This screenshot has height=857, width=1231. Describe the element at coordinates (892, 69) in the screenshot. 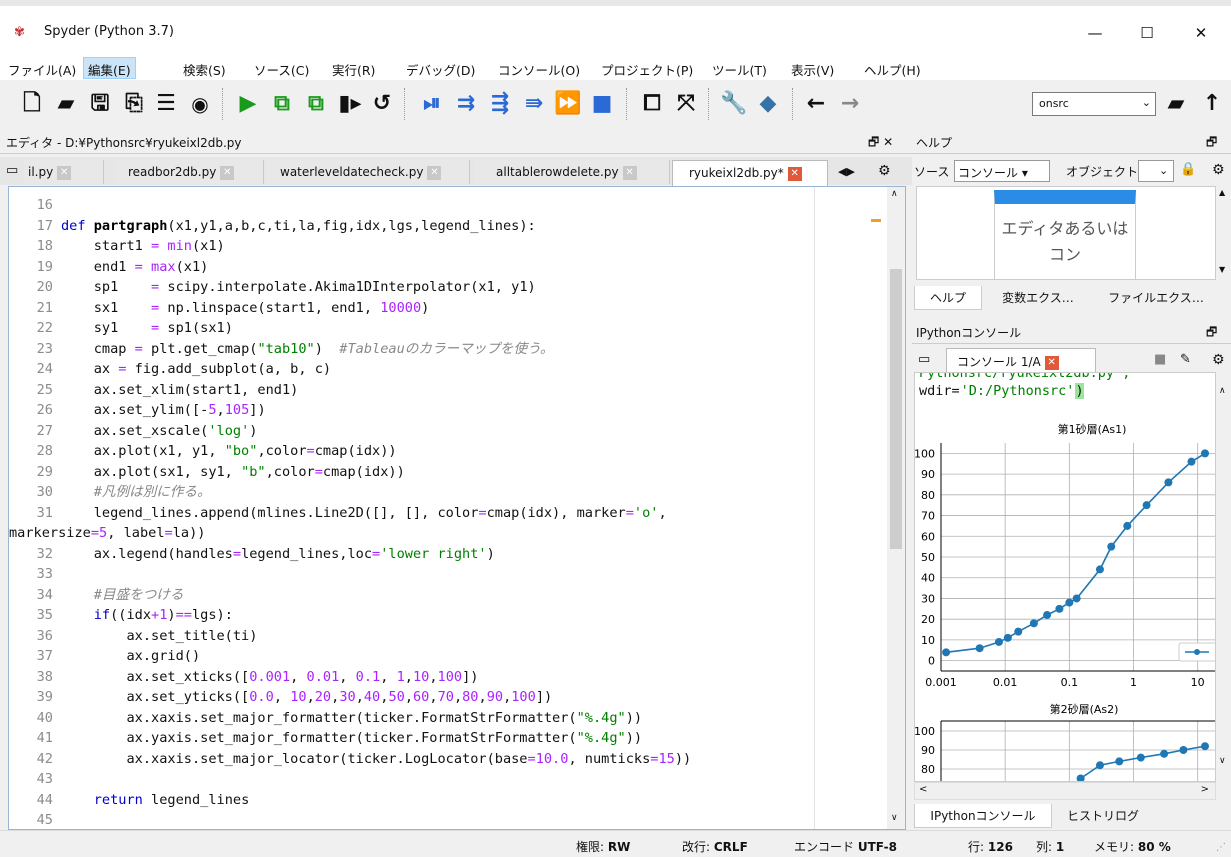

I see `menu-item: ヘルプ(H)` at that location.